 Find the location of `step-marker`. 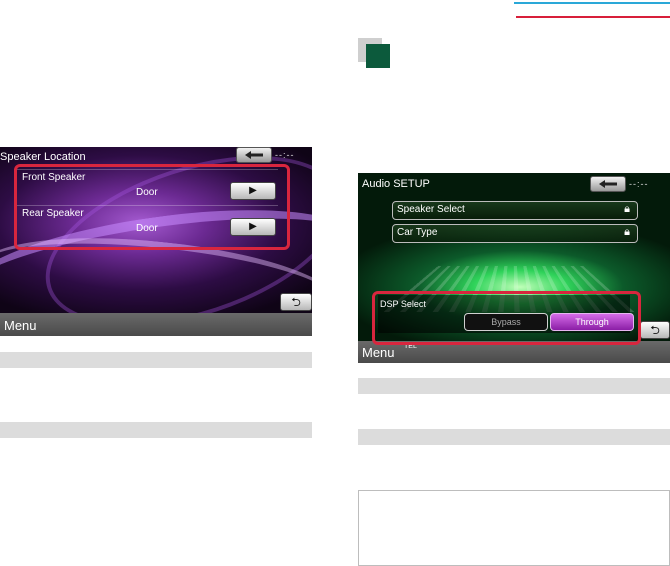

step-marker is located at coordinates (378, 56).